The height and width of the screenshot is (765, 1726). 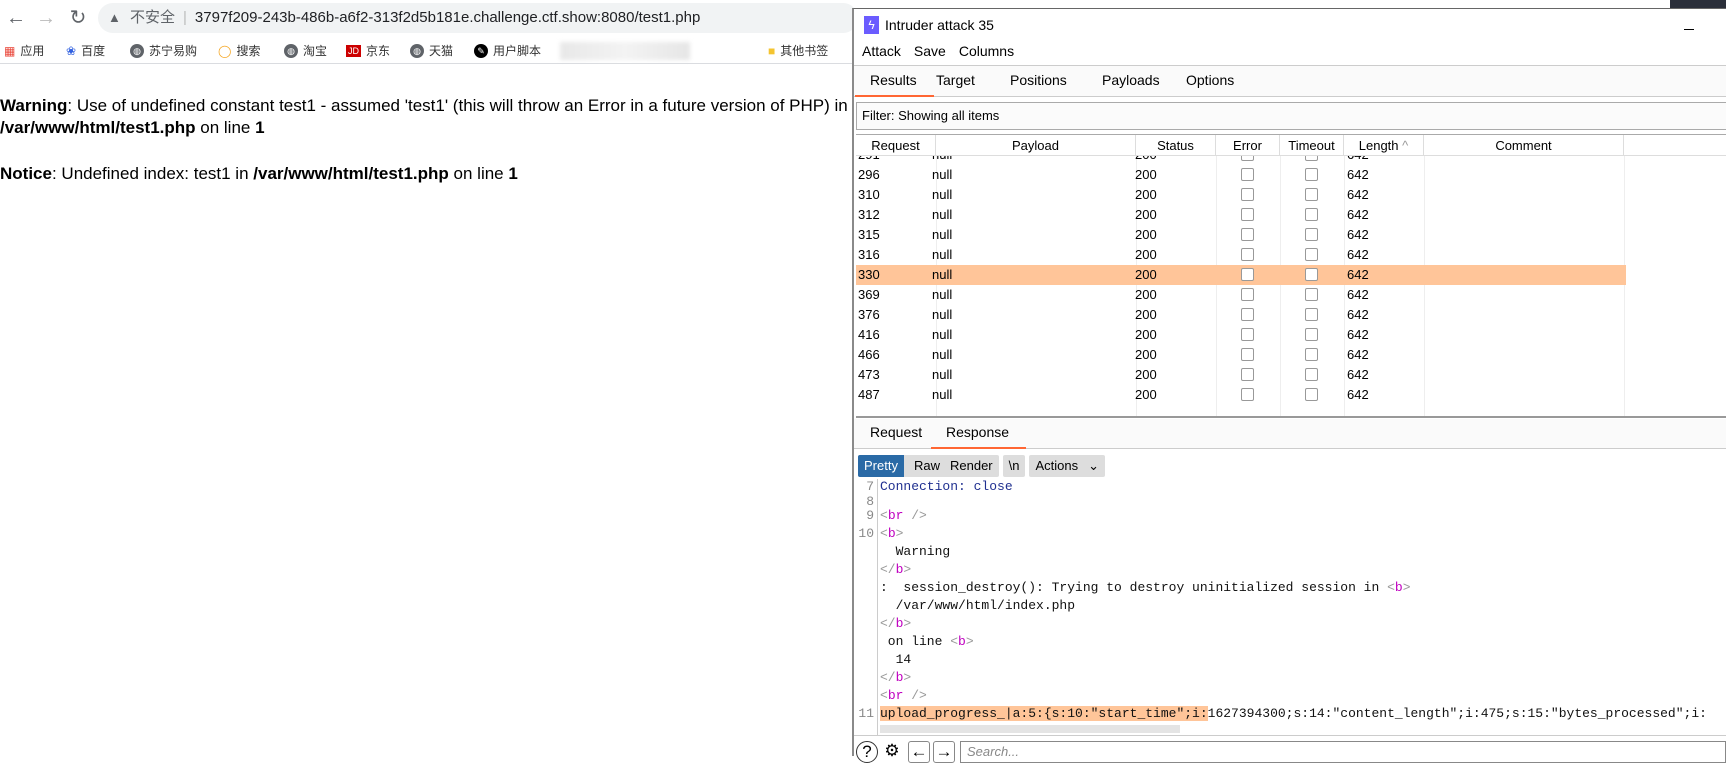 I want to click on table-row: 316 null 200 642, so click(x=1241, y=255).